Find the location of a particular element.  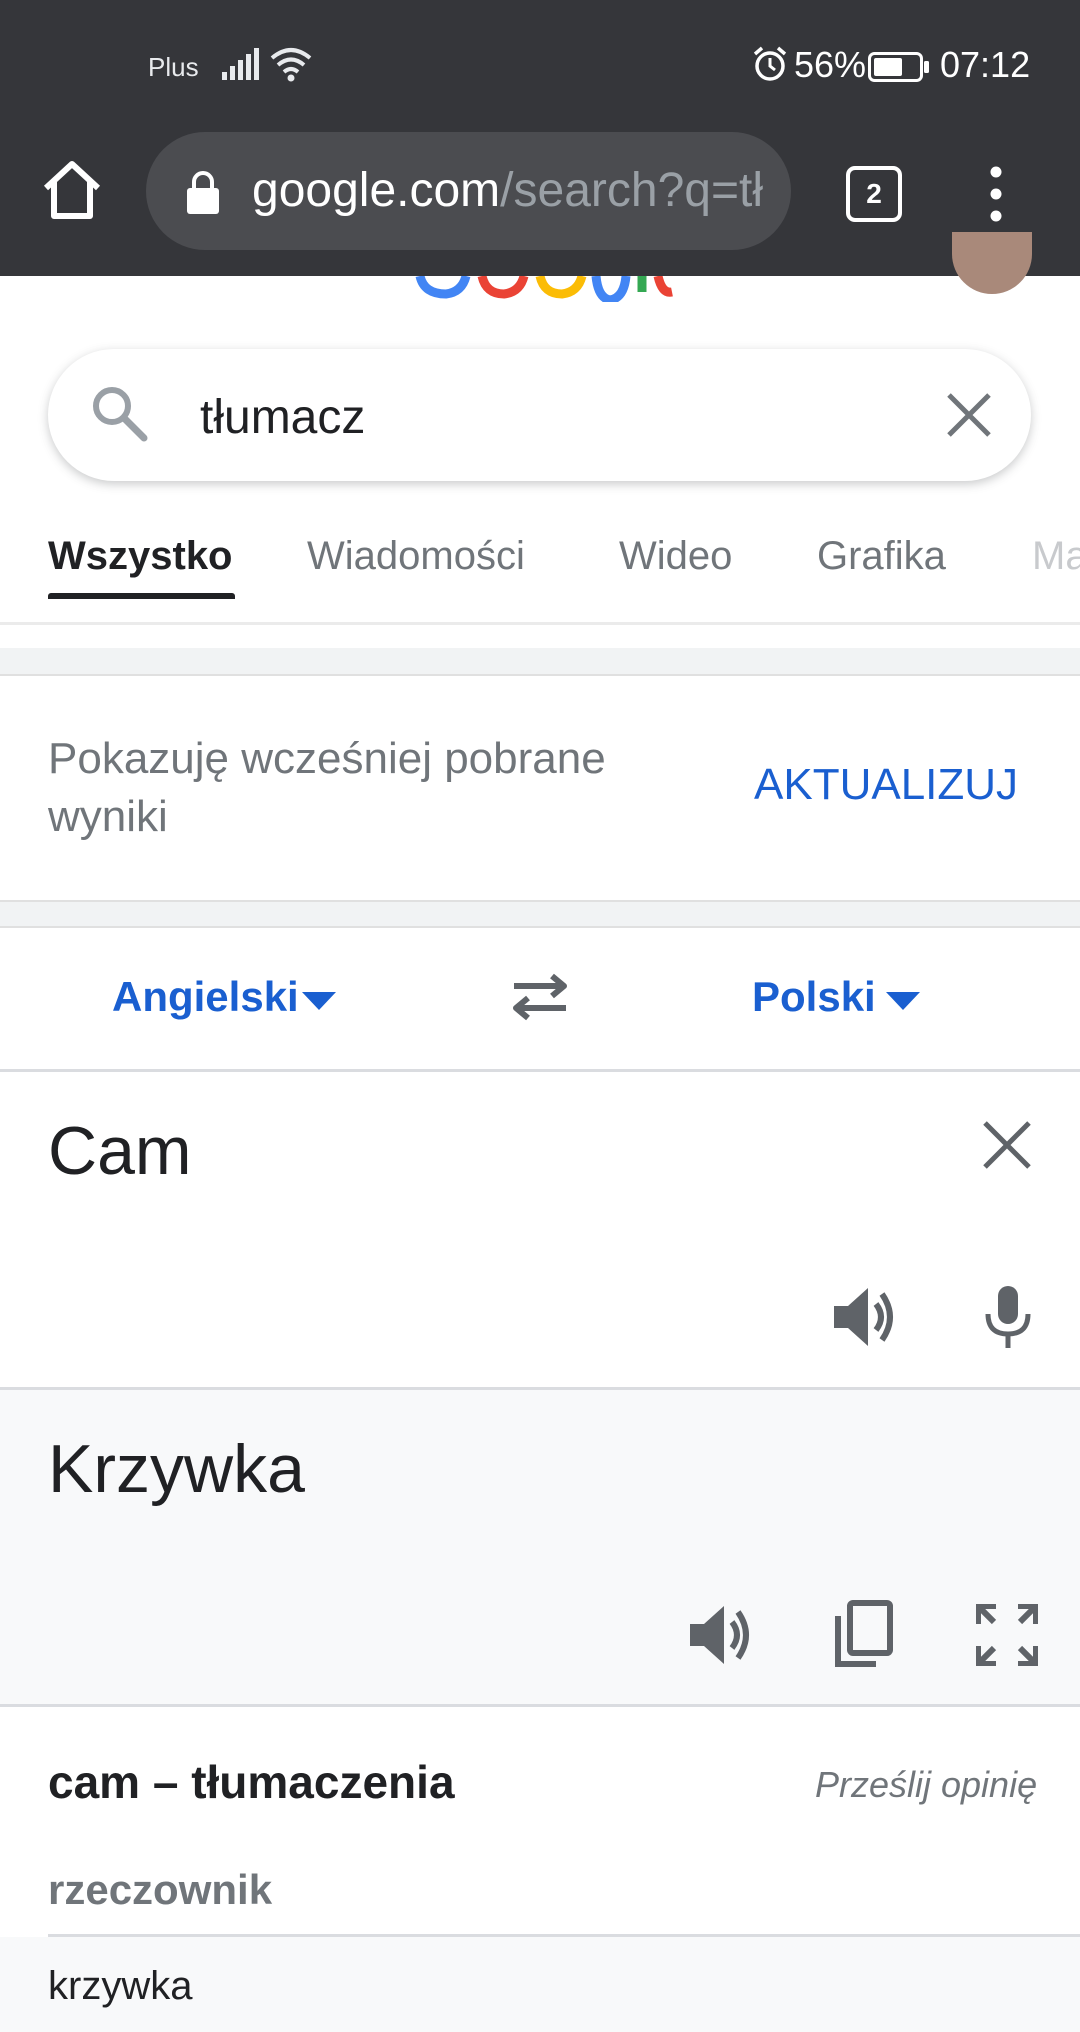

search-box is located at coordinates (539, 415).